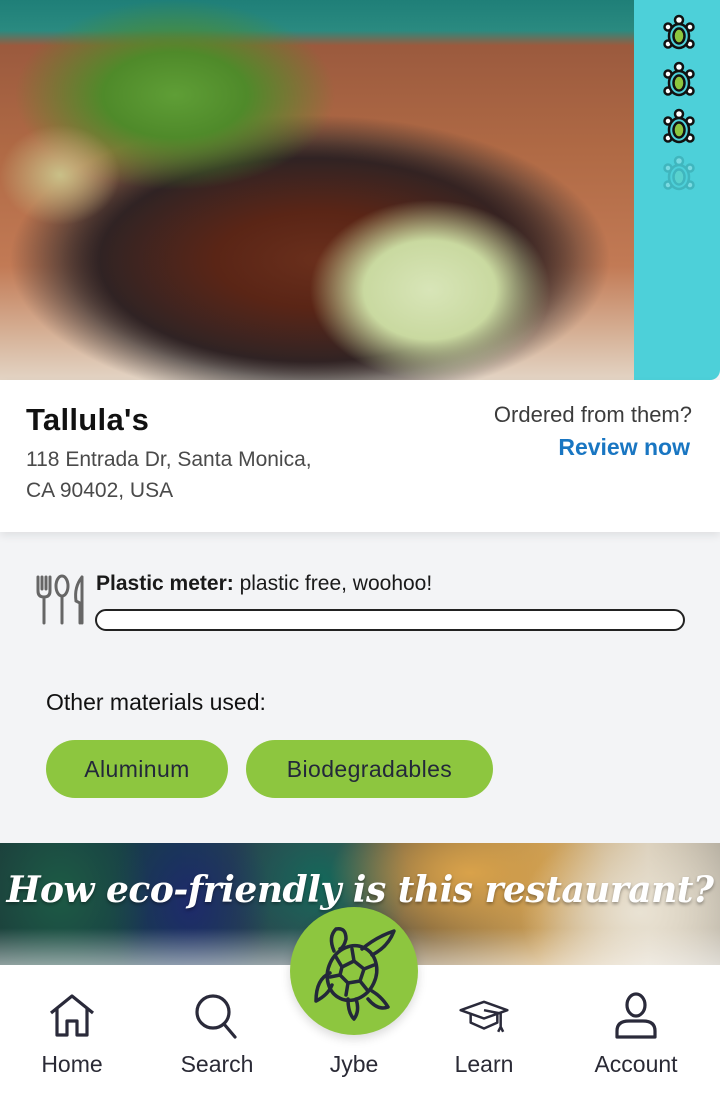 This screenshot has height=1101, width=720. What do you see at coordinates (165, 583) in the screenshot?
I see `plastic-meter-title: Plastic meter:` at bounding box center [165, 583].